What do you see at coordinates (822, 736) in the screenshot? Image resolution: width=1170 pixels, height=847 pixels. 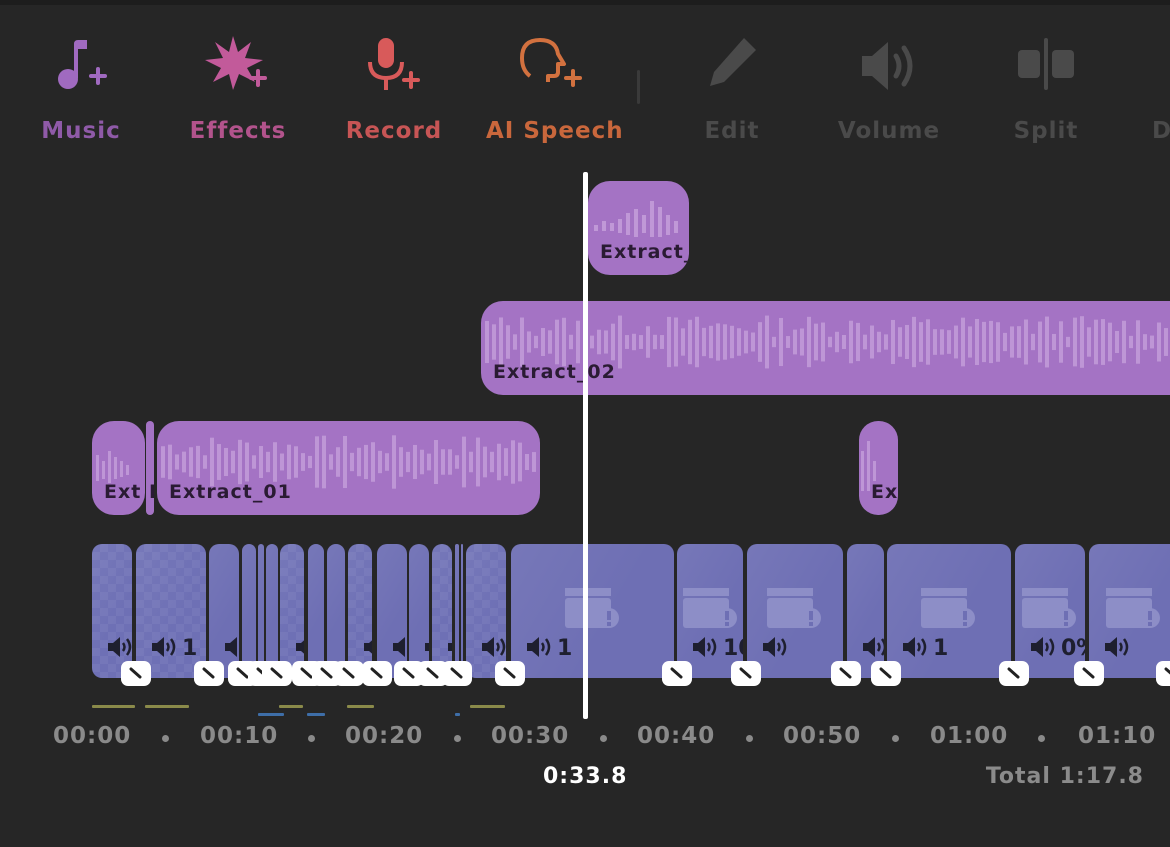 I see `ruler-label: 00:50` at bounding box center [822, 736].